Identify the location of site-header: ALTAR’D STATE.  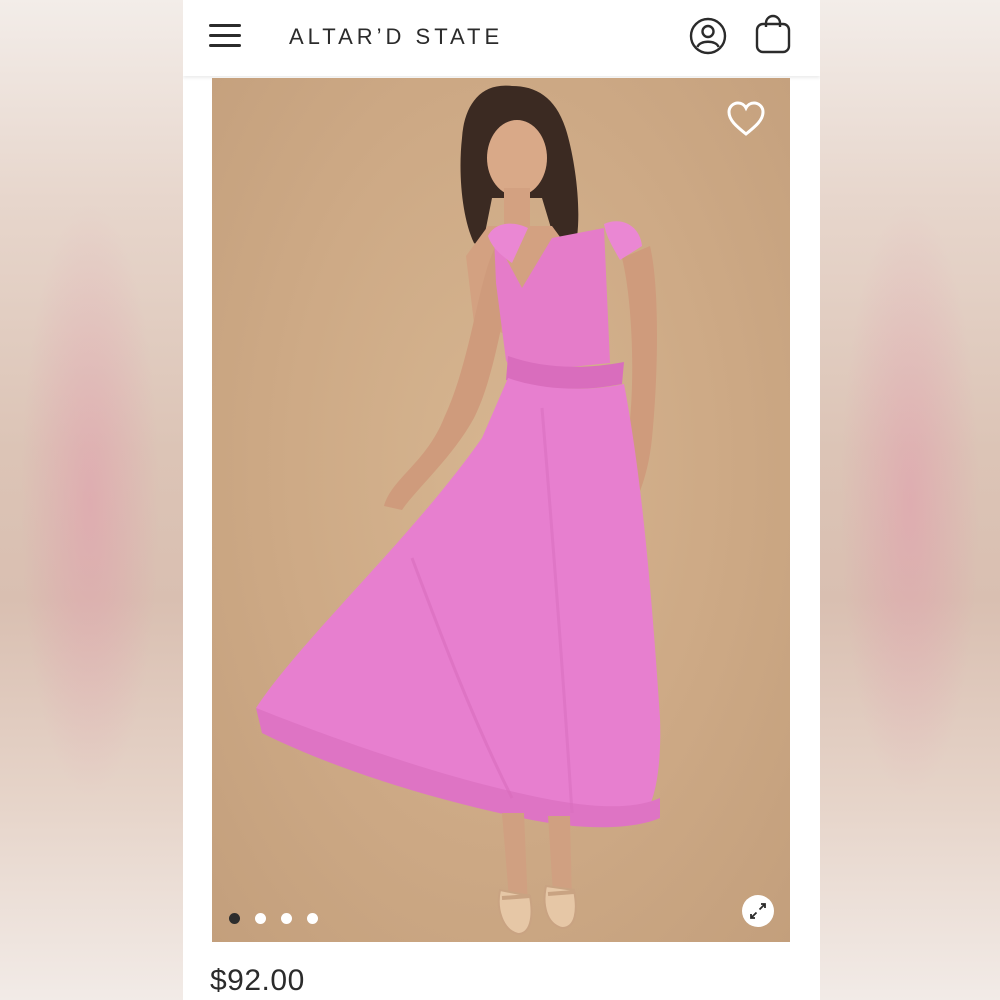
(501, 38).